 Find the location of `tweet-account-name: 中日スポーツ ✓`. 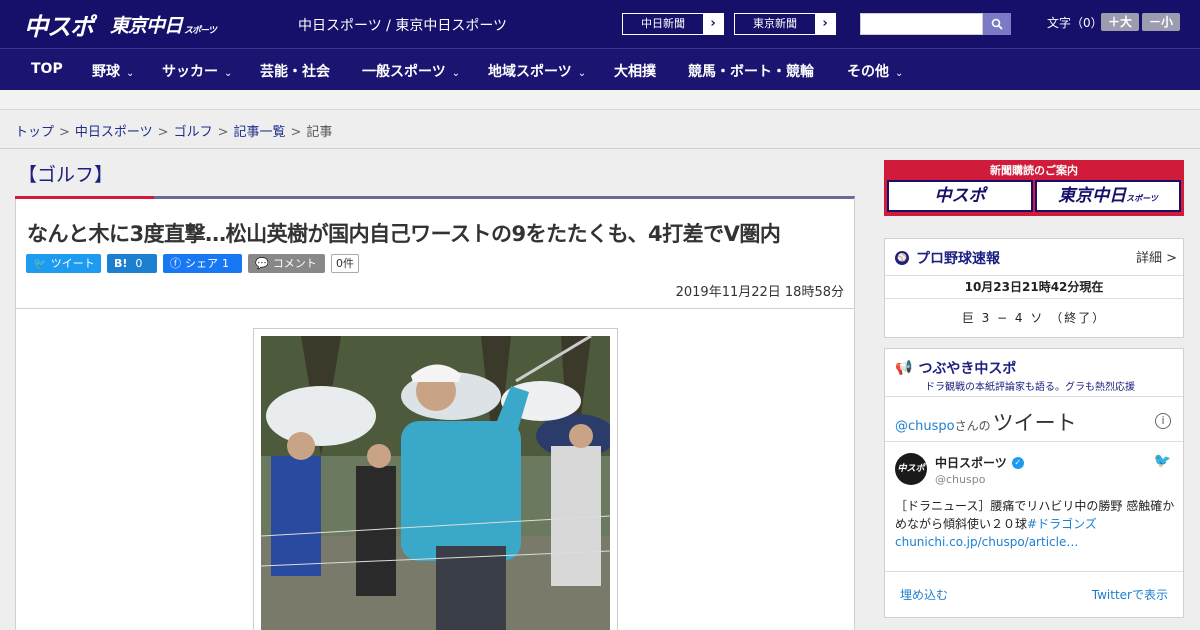

tweet-account-name: 中日スポーツ ✓ is located at coordinates (979, 462).